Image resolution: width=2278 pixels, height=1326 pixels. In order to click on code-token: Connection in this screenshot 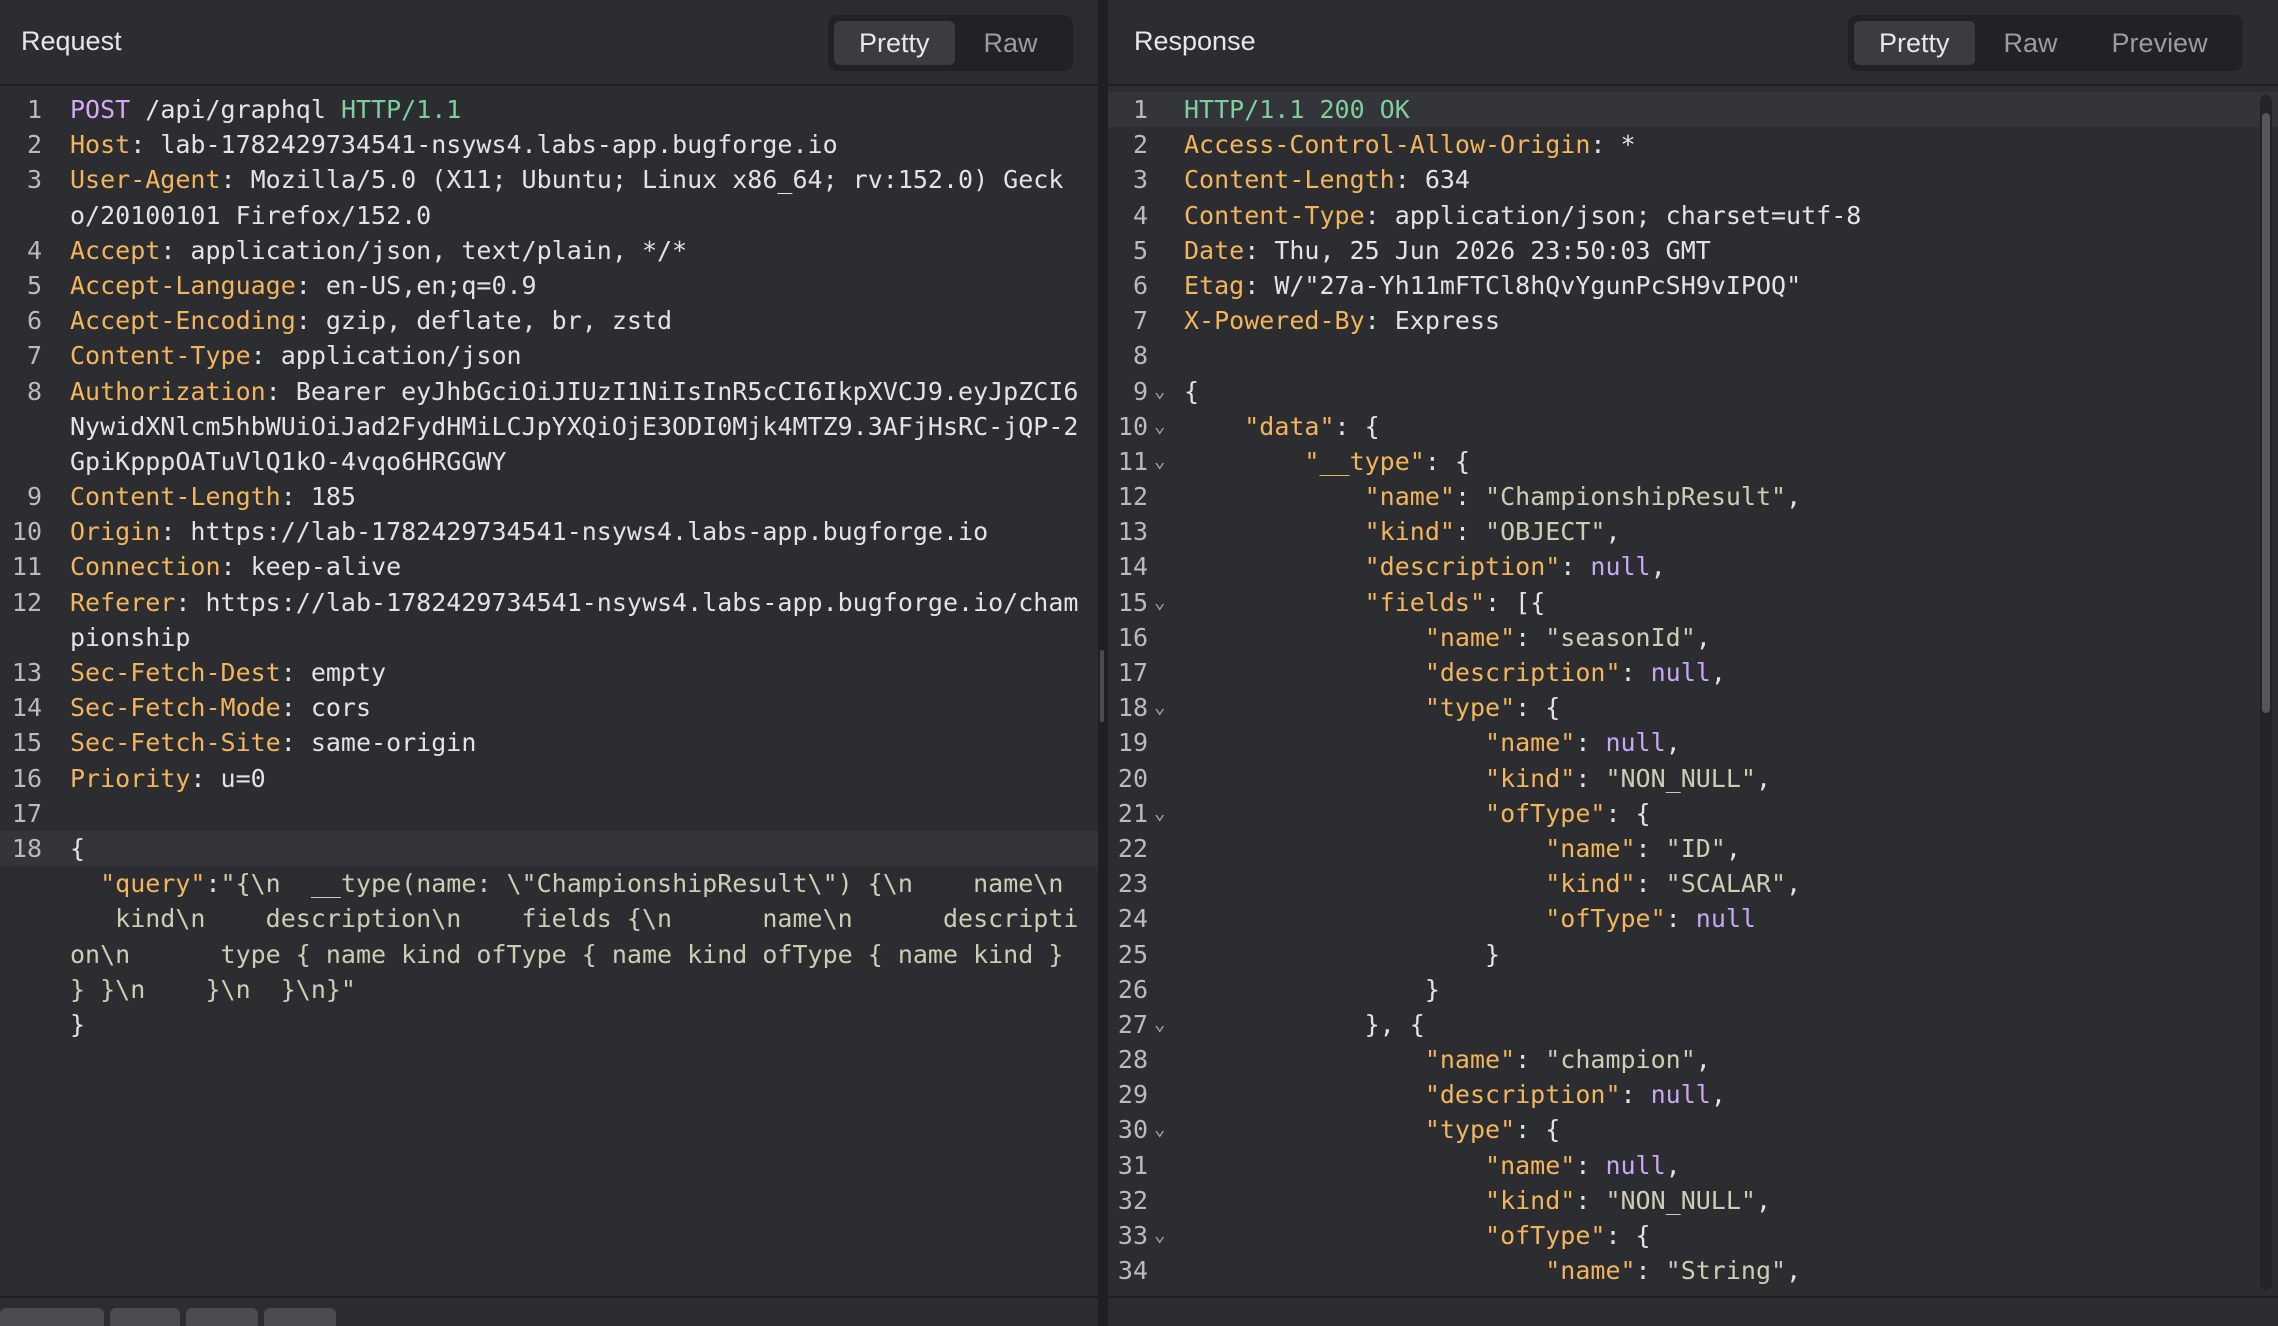, I will do `click(145, 567)`.